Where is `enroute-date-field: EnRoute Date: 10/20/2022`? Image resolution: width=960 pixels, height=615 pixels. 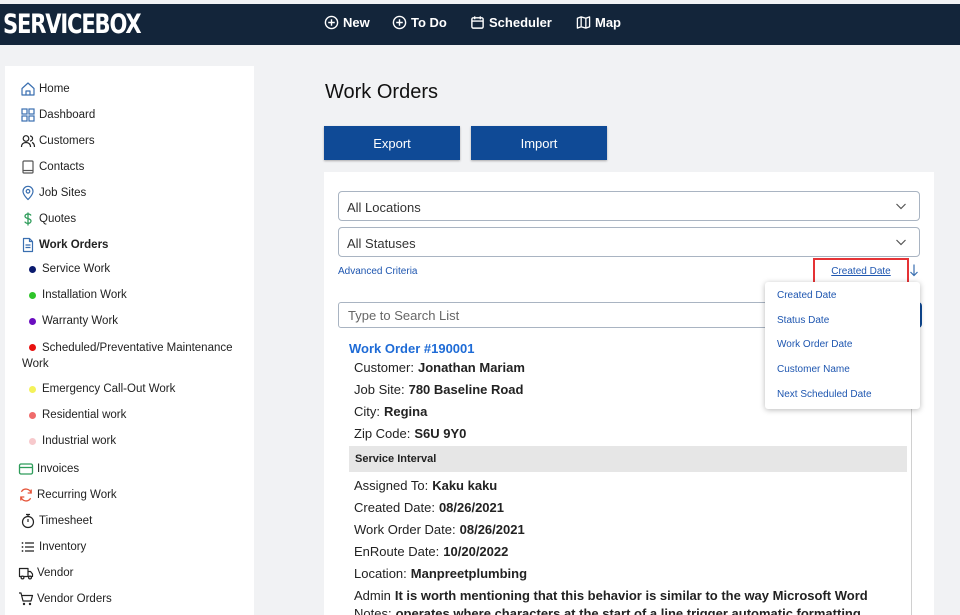 enroute-date-field: EnRoute Date: 10/20/2022 is located at coordinates (431, 551).